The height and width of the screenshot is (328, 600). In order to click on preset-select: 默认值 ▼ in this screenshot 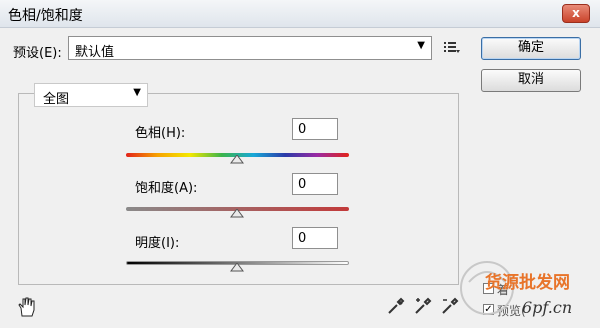, I will do `click(250, 48)`.